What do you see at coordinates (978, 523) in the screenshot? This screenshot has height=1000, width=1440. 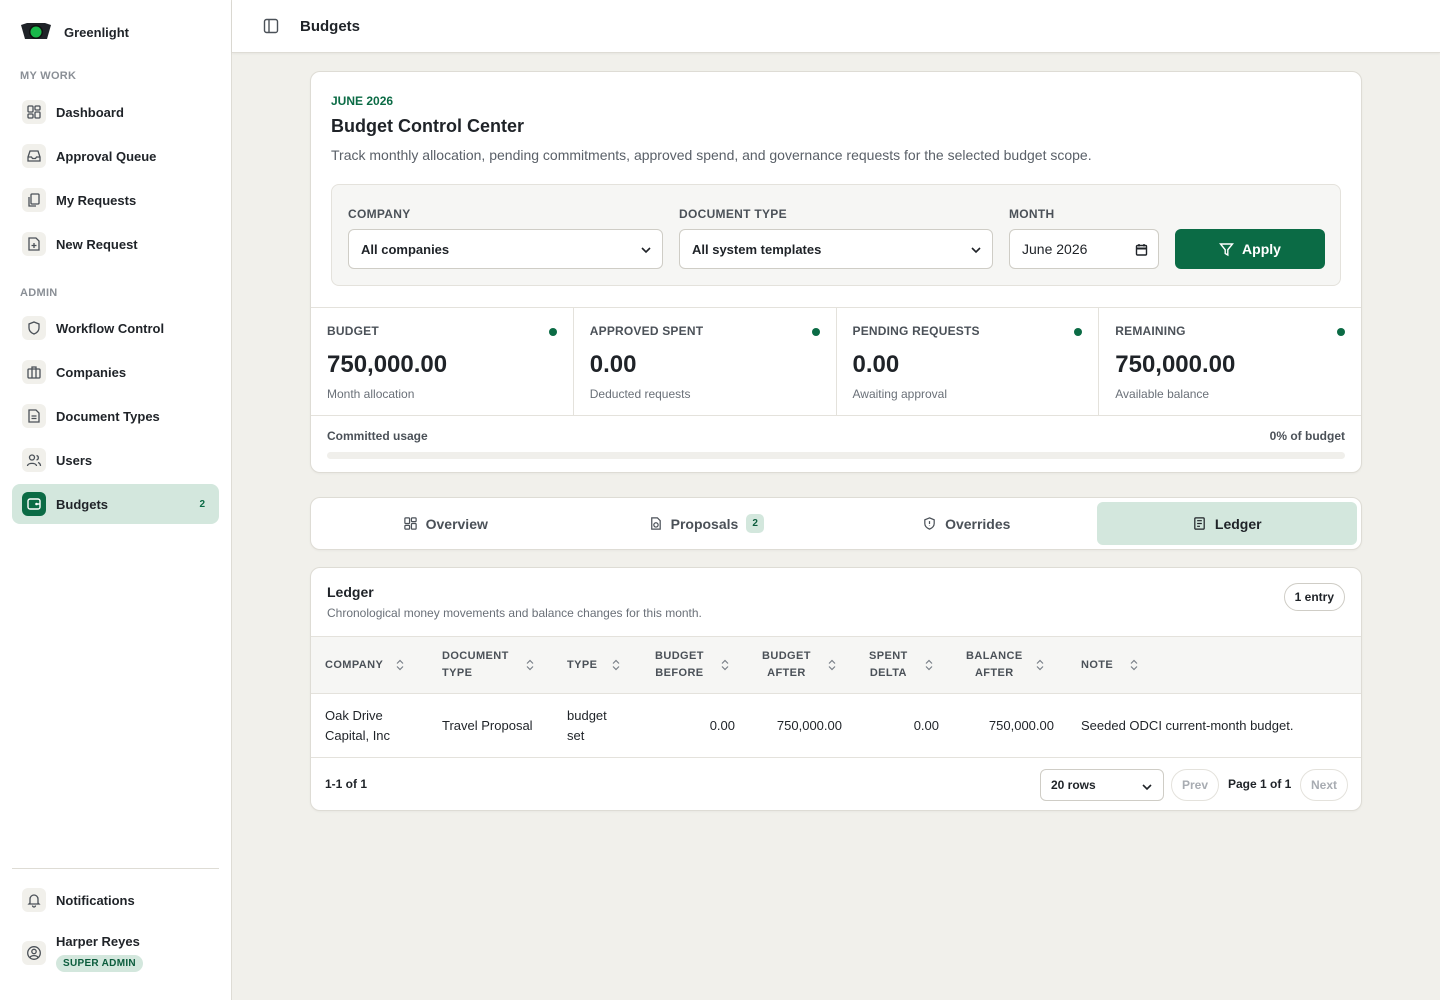 I see `tab-label: Overrides` at bounding box center [978, 523].